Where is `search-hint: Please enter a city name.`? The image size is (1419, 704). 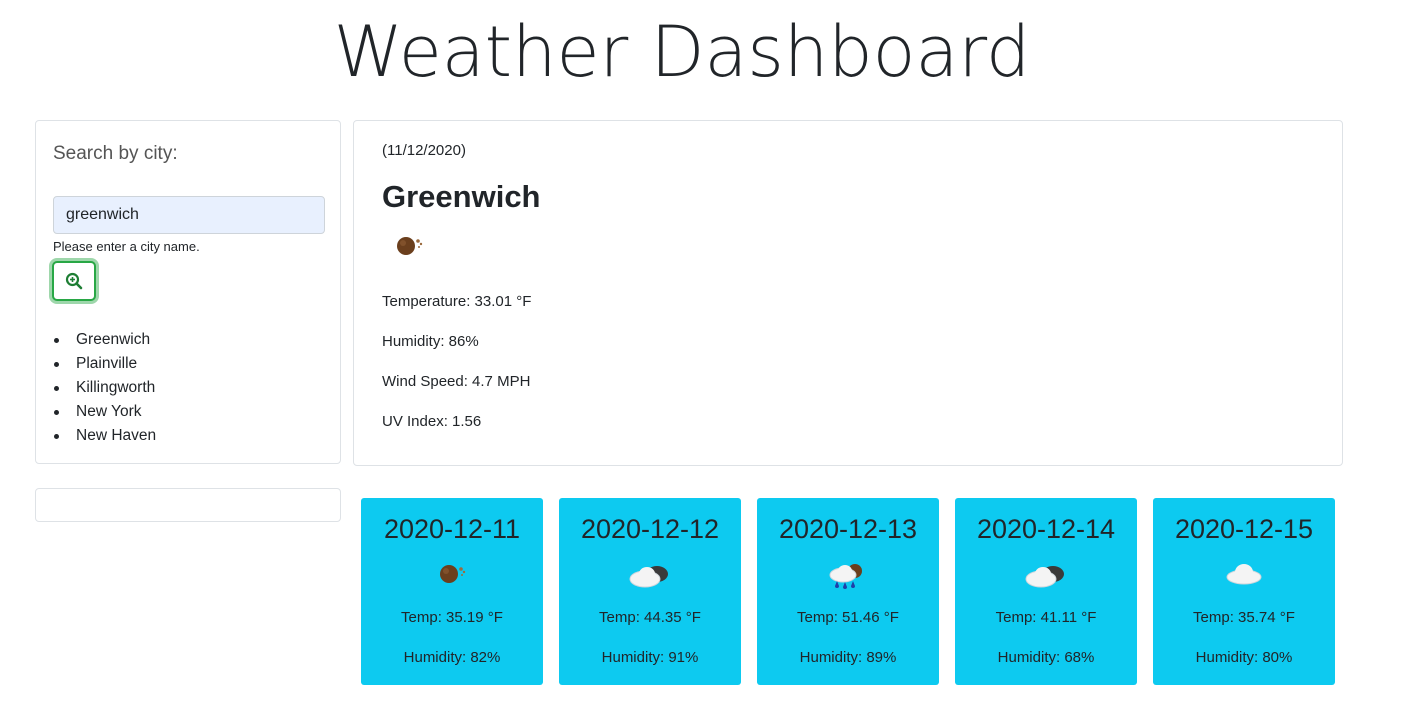
search-hint: Please enter a city name. is located at coordinates (126, 246).